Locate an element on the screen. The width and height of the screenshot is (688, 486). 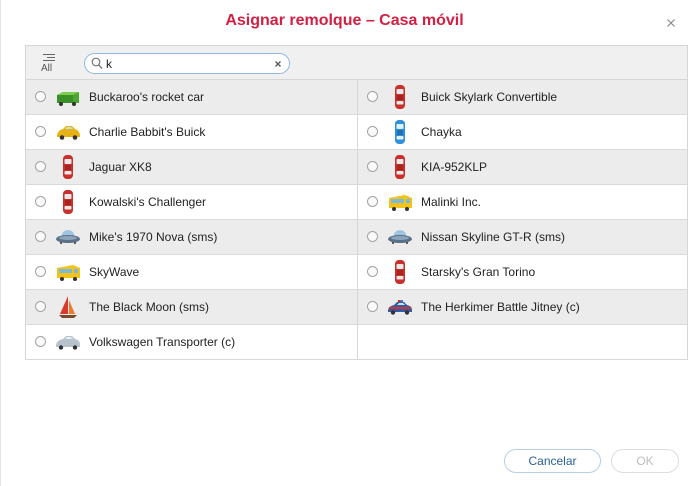
unit-item: The Black Moon (sms) is located at coordinates (191, 307).